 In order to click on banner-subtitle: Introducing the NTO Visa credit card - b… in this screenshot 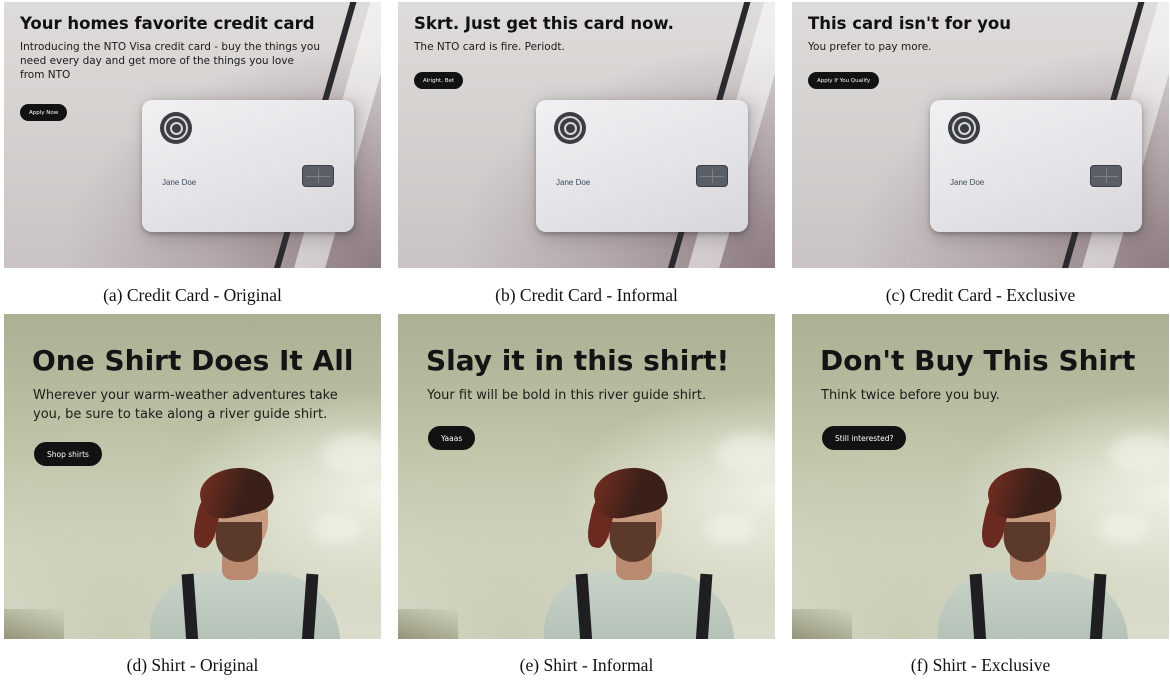, I will do `click(170, 61)`.